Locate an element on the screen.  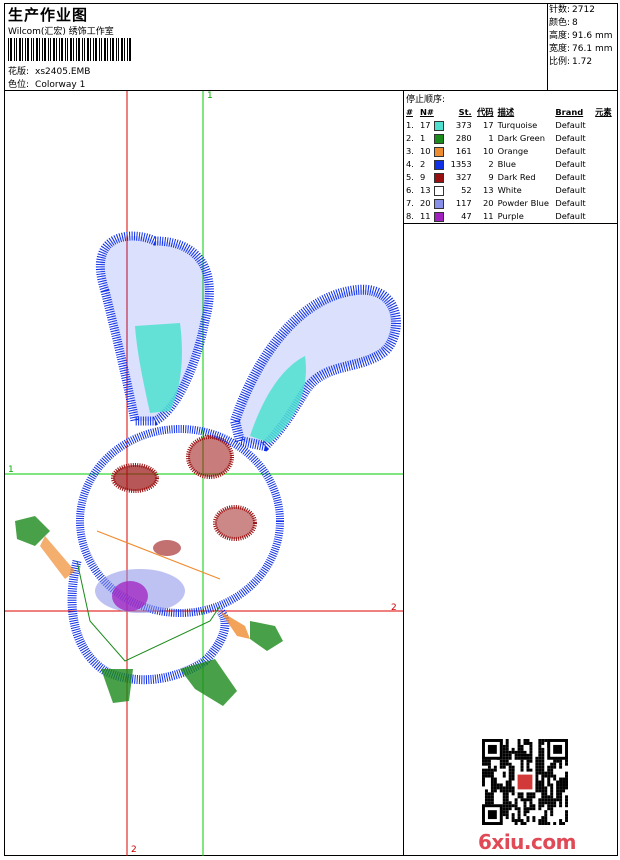
barcode is located at coordinates (69, 49).